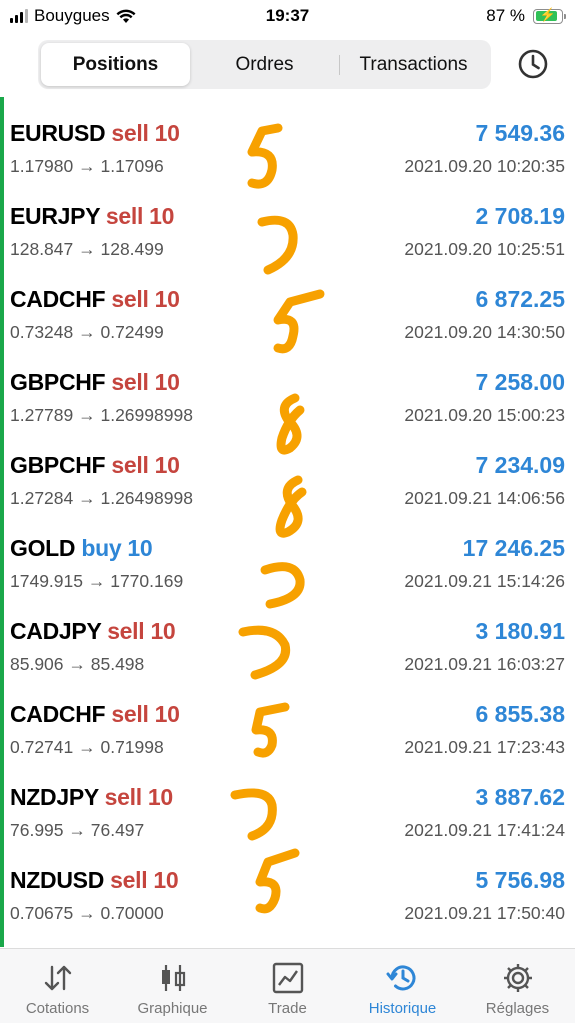 The height and width of the screenshot is (1023, 575). What do you see at coordinates (484, 332) in the screenshot?
I see `position-time: 2021.09.20 14:30:50` at bounding box center [484, 332].